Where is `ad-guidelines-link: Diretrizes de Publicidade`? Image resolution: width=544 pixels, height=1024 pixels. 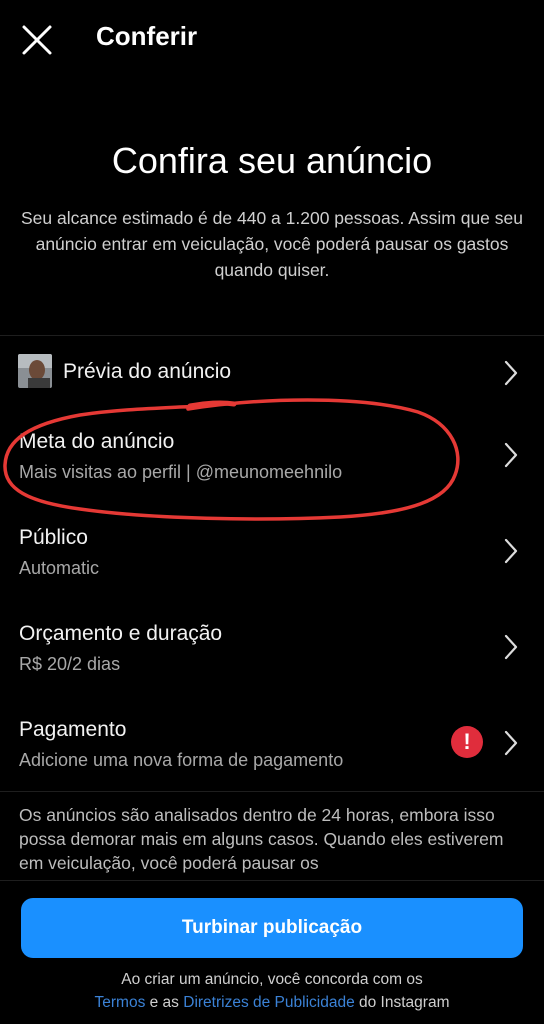
ad-guidelines-link: Diretrizes de Publicidade is located at coordinates (268, 1002).